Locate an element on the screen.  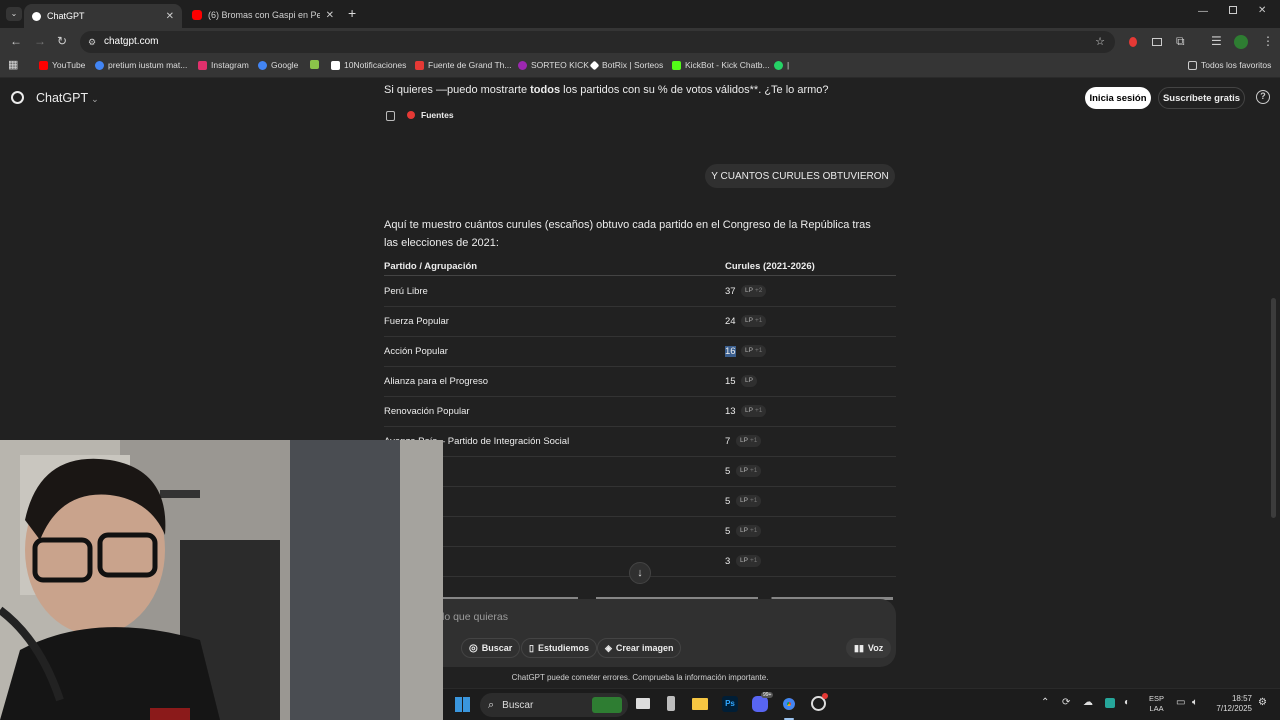
page-scrollbar is located at coordinates (1273, 408).